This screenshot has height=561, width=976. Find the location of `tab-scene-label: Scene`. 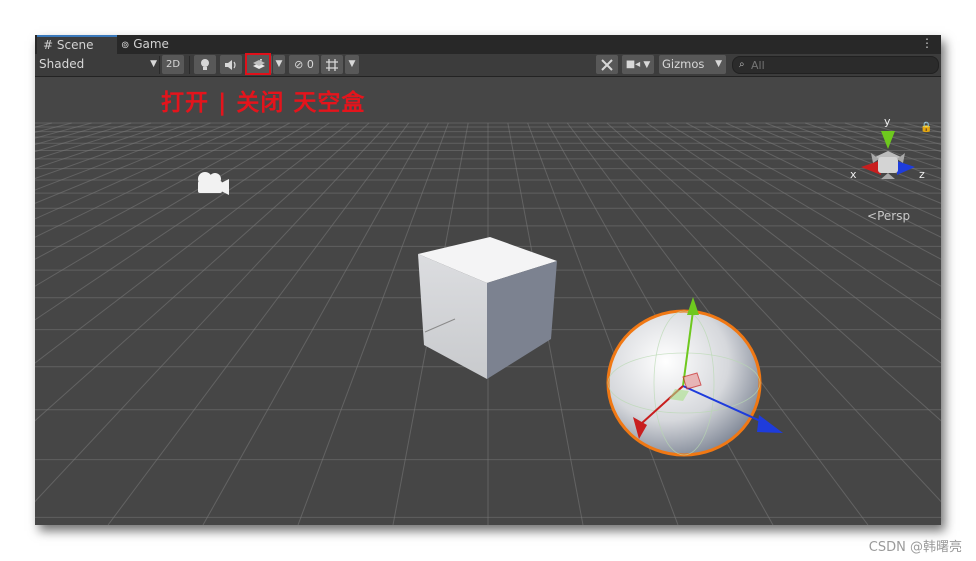

tab-scene-label: Scene is located at coordinates (75, 45).